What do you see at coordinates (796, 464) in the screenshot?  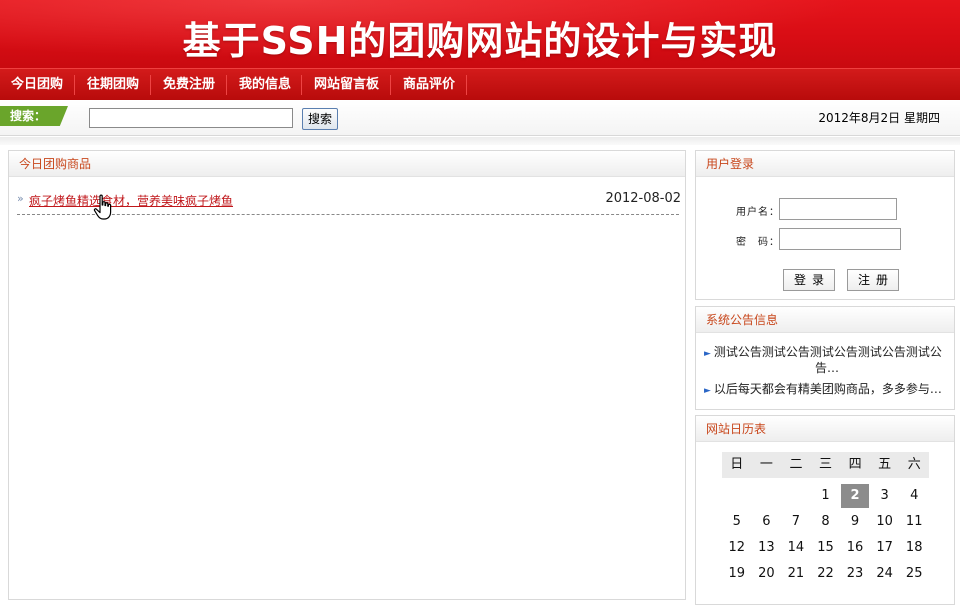 I see `weekday-tue: 二` at bounding box center [796, 464].